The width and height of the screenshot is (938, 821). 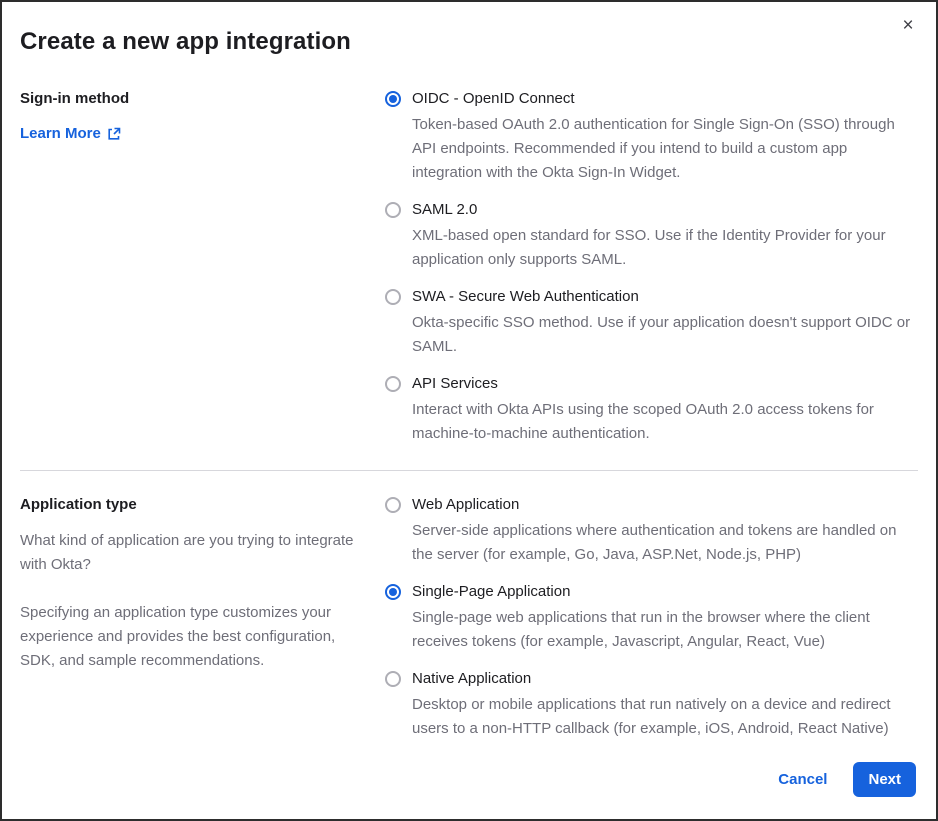 What do you see at coordinates (884, 779) in the screenshot?
I see `next-button: Next` at bounding box center [884, 779].